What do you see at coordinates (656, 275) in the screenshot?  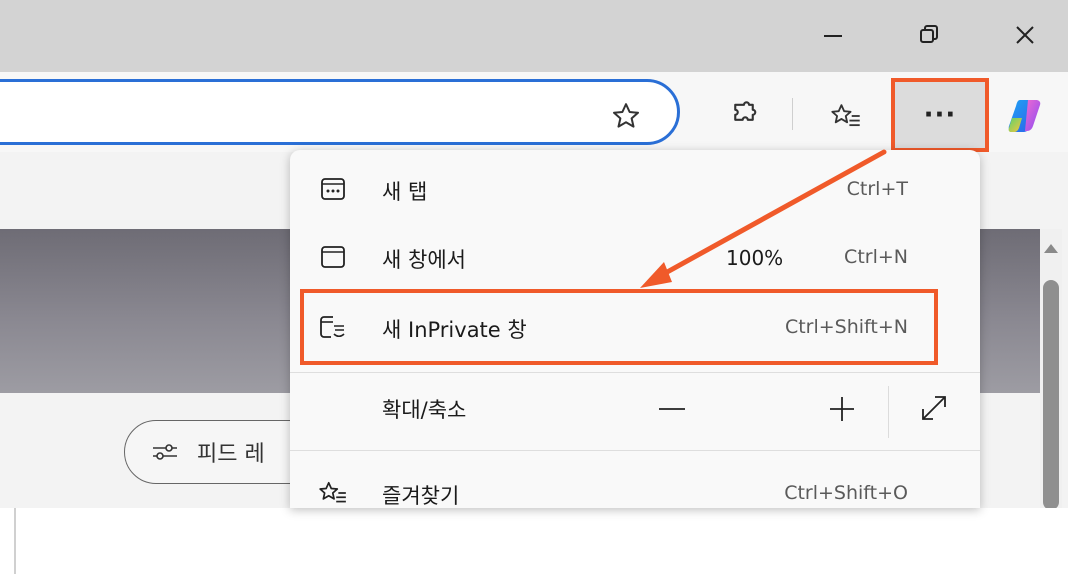 I see `arrow-head-icon` at bounding box center [656, 275].